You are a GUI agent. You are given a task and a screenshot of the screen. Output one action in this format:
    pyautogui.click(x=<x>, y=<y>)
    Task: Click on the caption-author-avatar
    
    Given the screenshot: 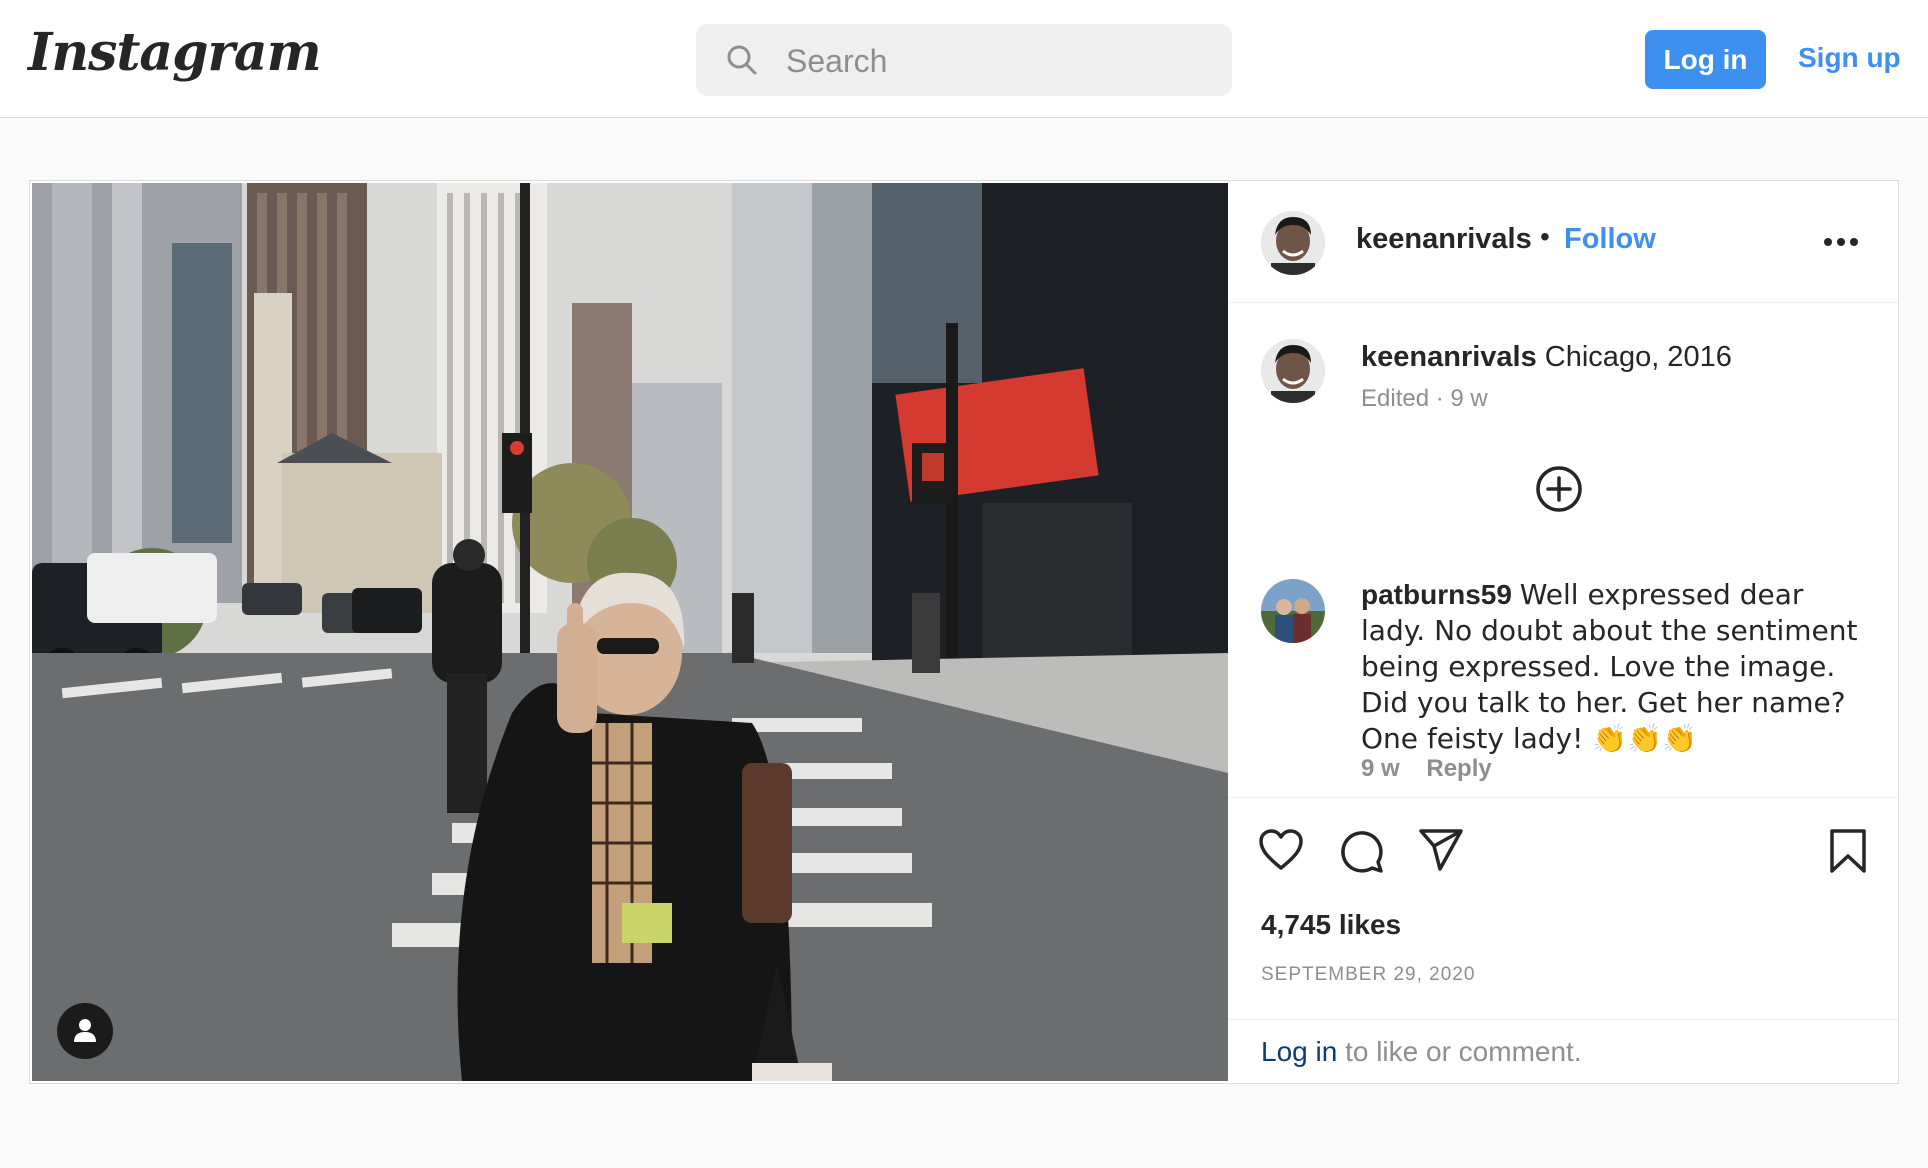 What is the action you would take?
    pyautogui.click(x=1293, y=371)
    